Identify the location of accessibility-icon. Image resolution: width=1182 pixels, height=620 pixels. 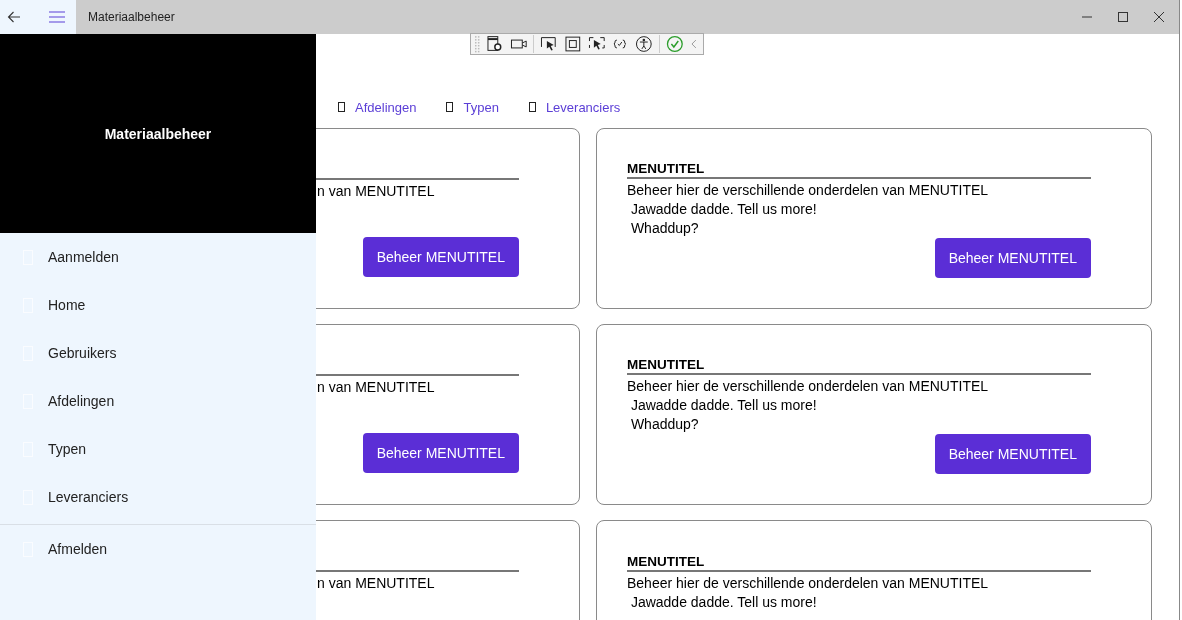
(643, 44).